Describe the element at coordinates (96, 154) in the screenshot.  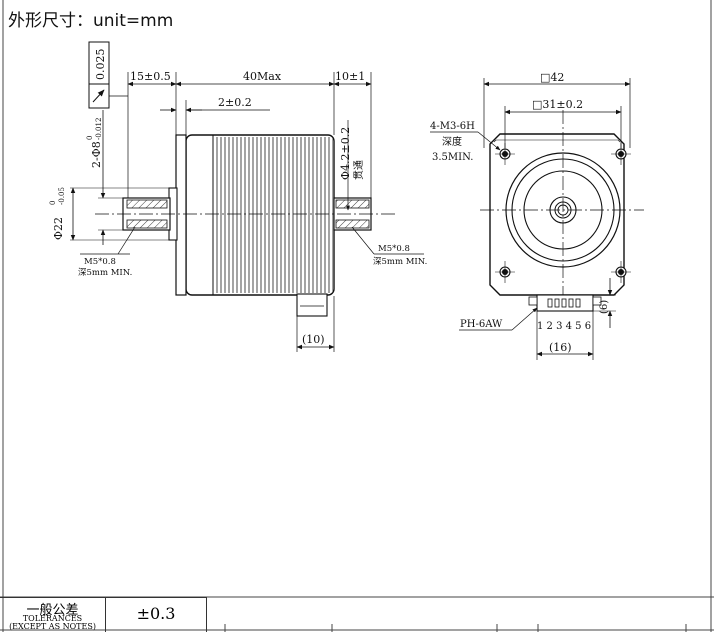
I see `dim-shaft-diameter: 2-Φ8` at that location.